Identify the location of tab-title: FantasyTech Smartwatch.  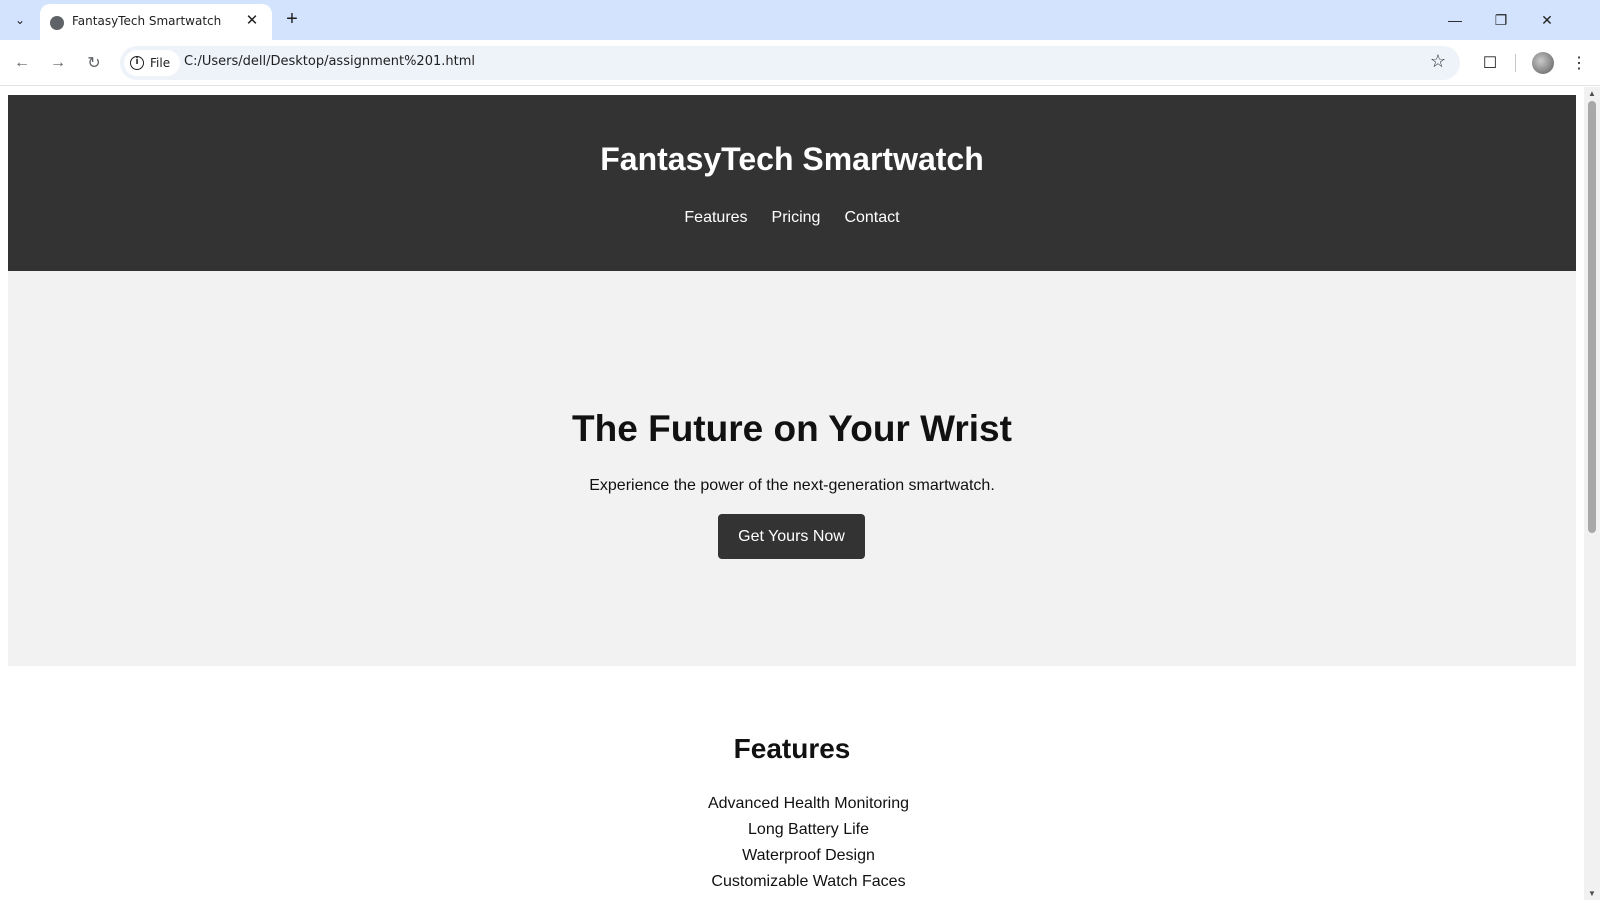
(147, 21).